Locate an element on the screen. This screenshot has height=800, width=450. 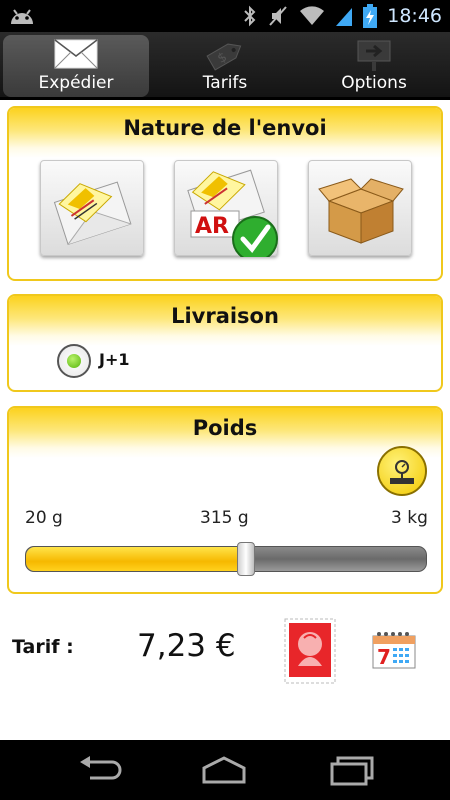
parcel-option-button is located at coordinates (360, 208).